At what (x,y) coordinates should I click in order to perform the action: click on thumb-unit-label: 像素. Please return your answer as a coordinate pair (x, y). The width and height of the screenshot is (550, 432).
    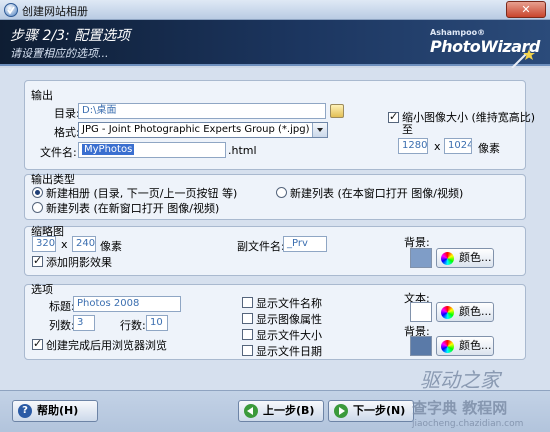
    Looking at the image, I should click on (111, 246).